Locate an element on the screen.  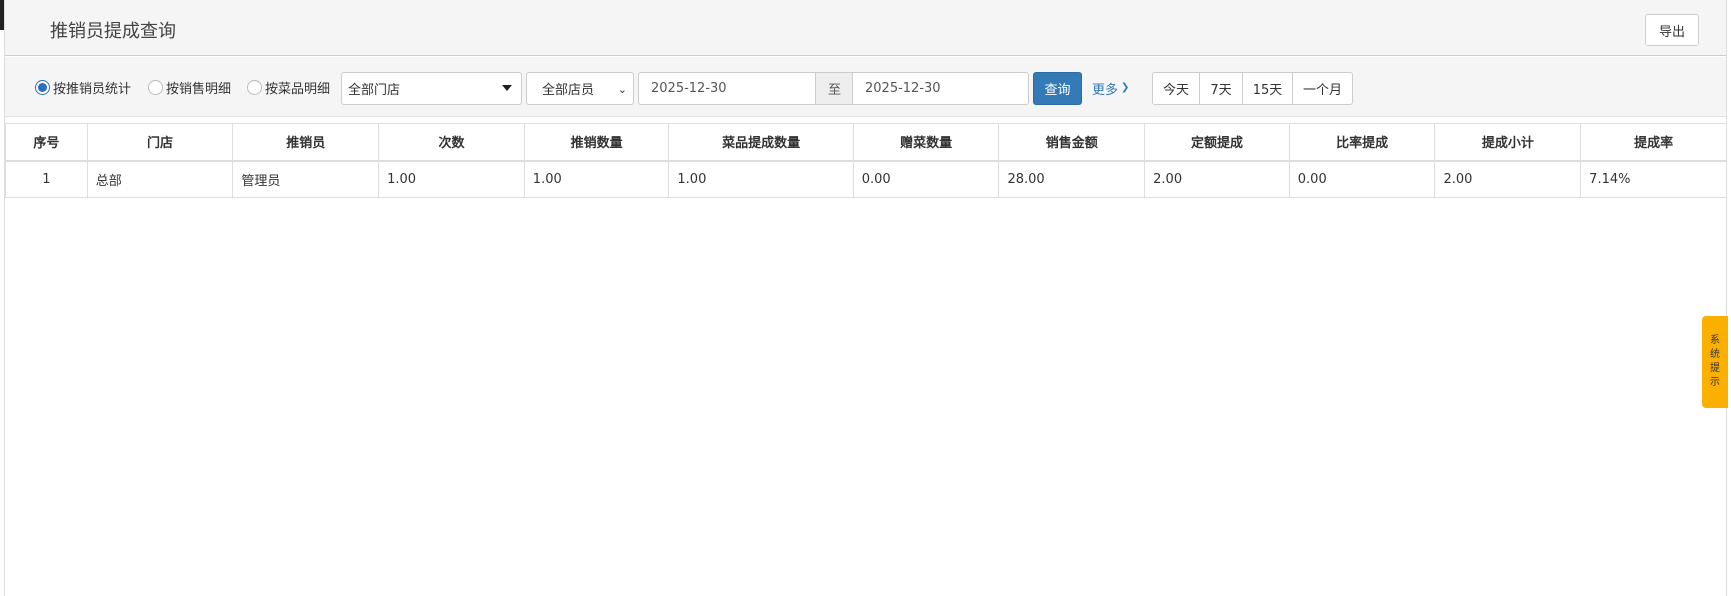
range-1month-button: 一个月 is located at coordinates (1322, 88).